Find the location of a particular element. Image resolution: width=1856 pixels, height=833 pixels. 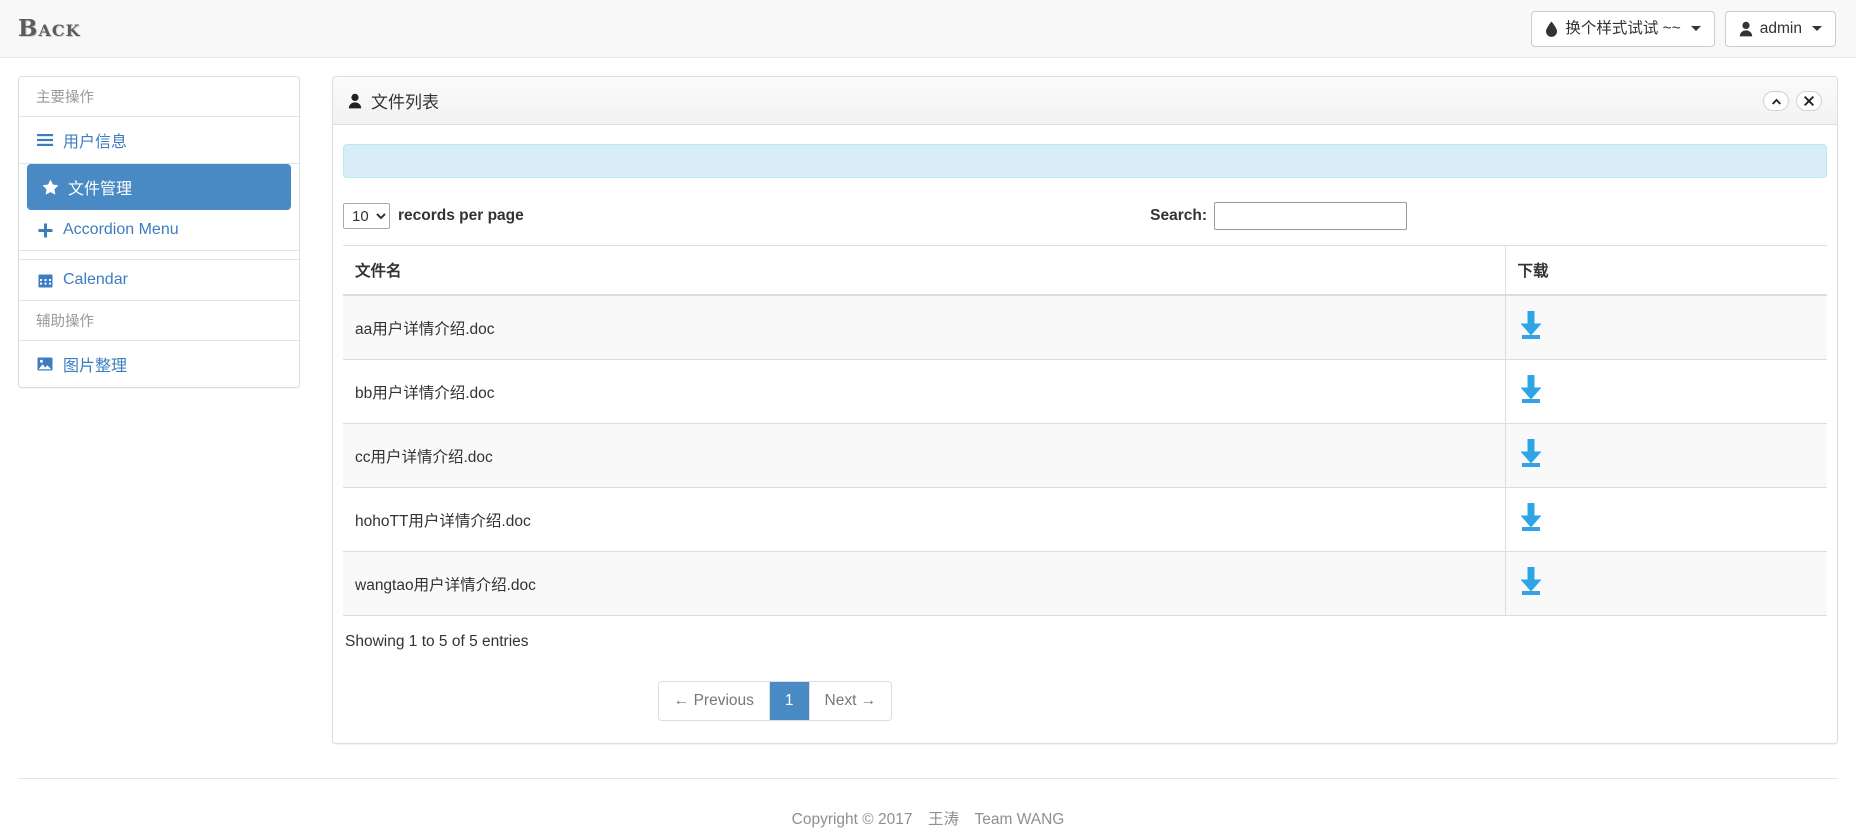

bars-icon is located at coordinates (45, 140).